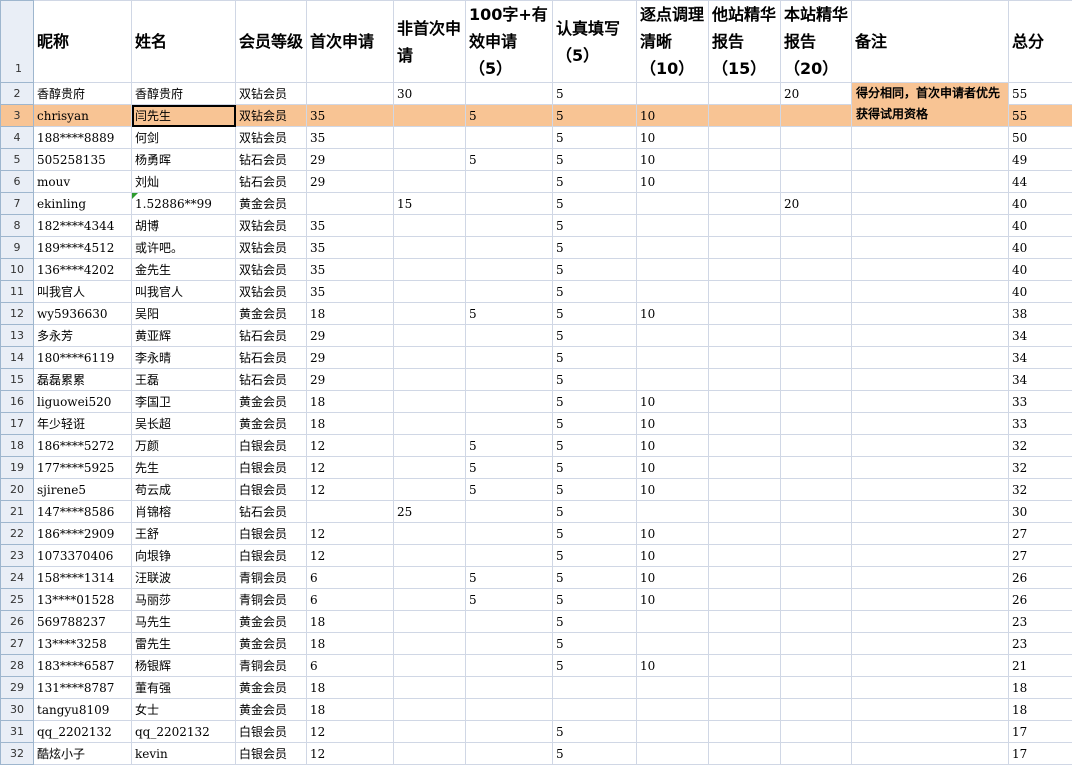 The width and height of the screenshot is (1072, 765). What do you see at coordinates (183, 709) in the screenshot?
I see `cell-name: 女士` at bounding box center [183, 709].